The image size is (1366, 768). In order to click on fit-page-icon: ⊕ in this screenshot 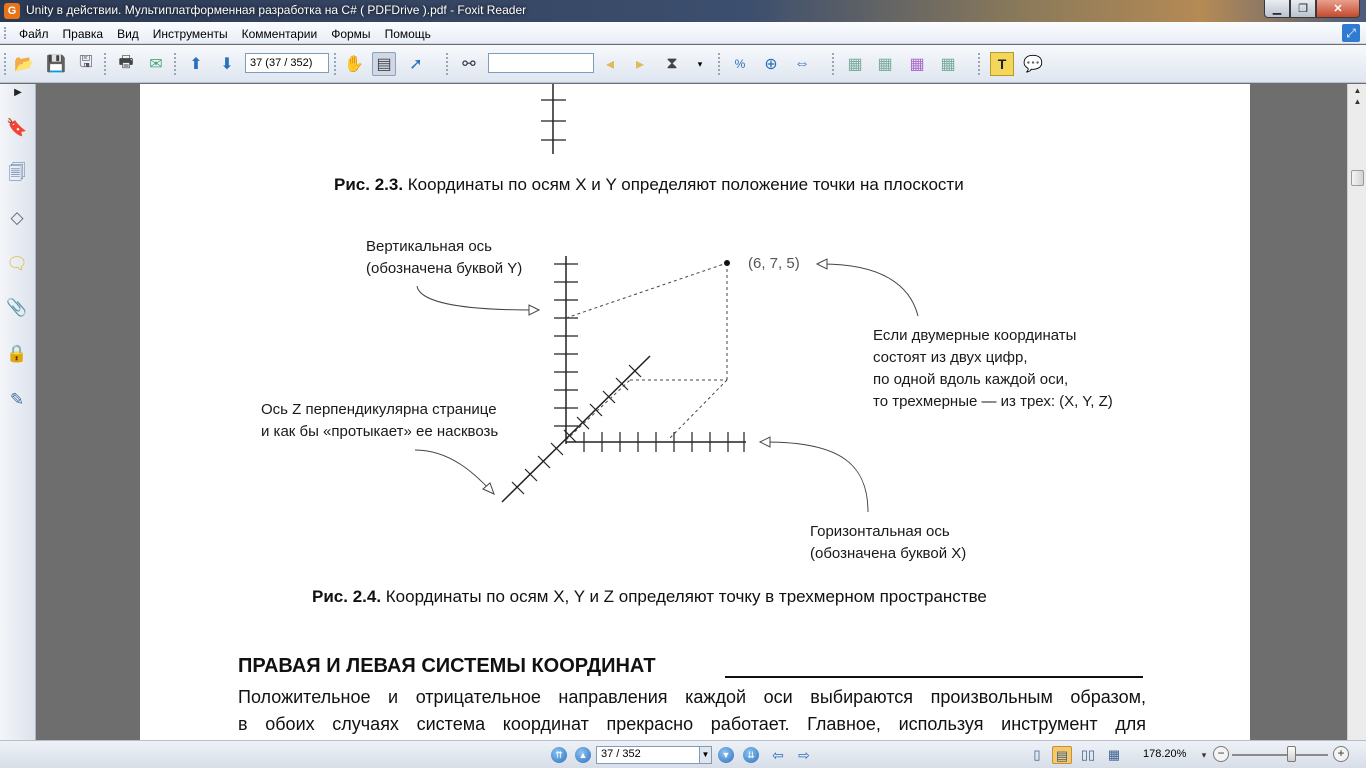, I will do `click(771, 64)`.